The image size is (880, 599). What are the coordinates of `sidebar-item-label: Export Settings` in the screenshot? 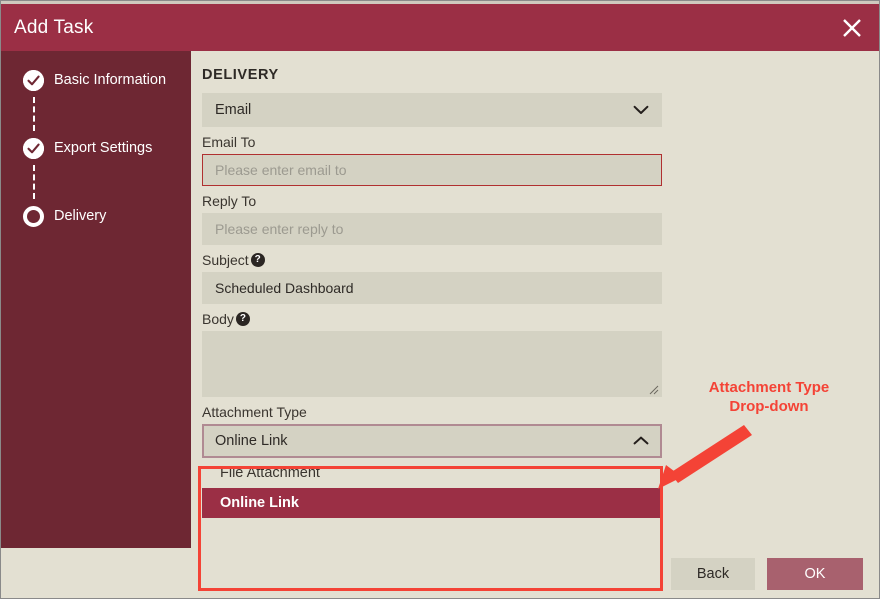 It's located at (103, 148).